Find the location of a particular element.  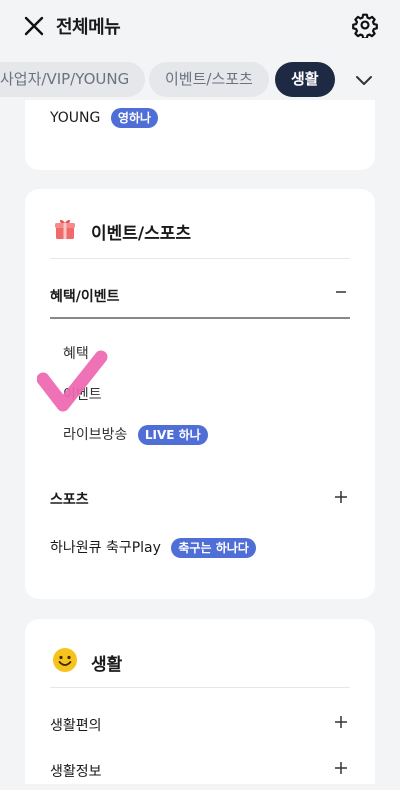

soccer-play-label: 하나원큐 축구Play is located at coordinates (105, 548).